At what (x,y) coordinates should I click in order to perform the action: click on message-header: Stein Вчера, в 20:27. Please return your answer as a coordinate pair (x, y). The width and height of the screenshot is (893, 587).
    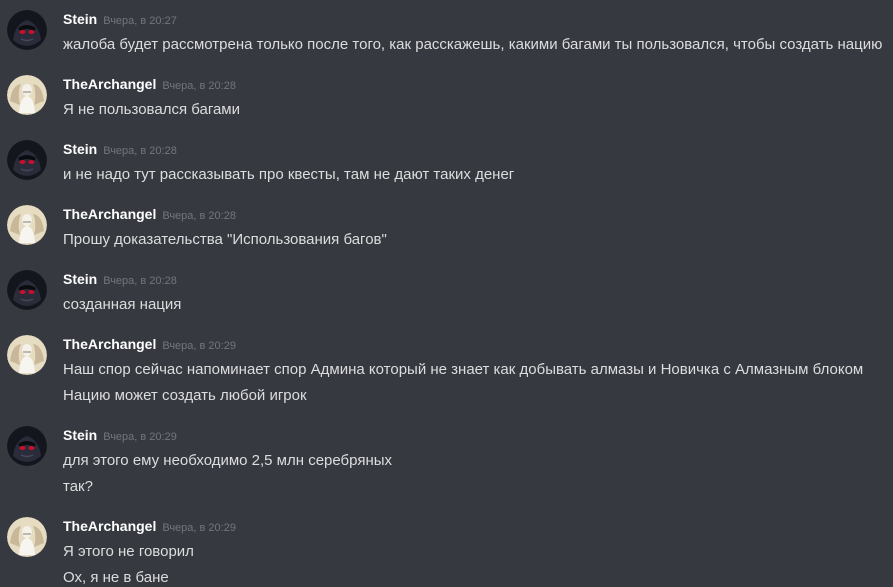
    Looking at the image, I should click on (120, 19).